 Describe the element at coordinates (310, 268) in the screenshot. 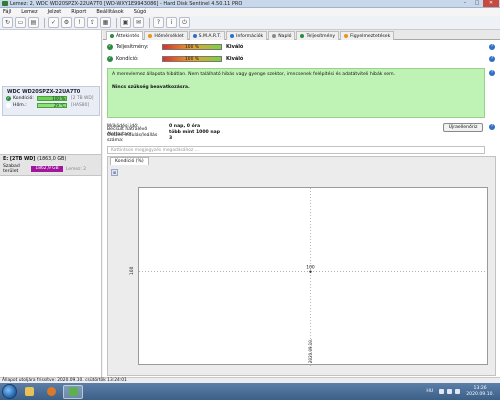

I see `data-label: 100` at that location.